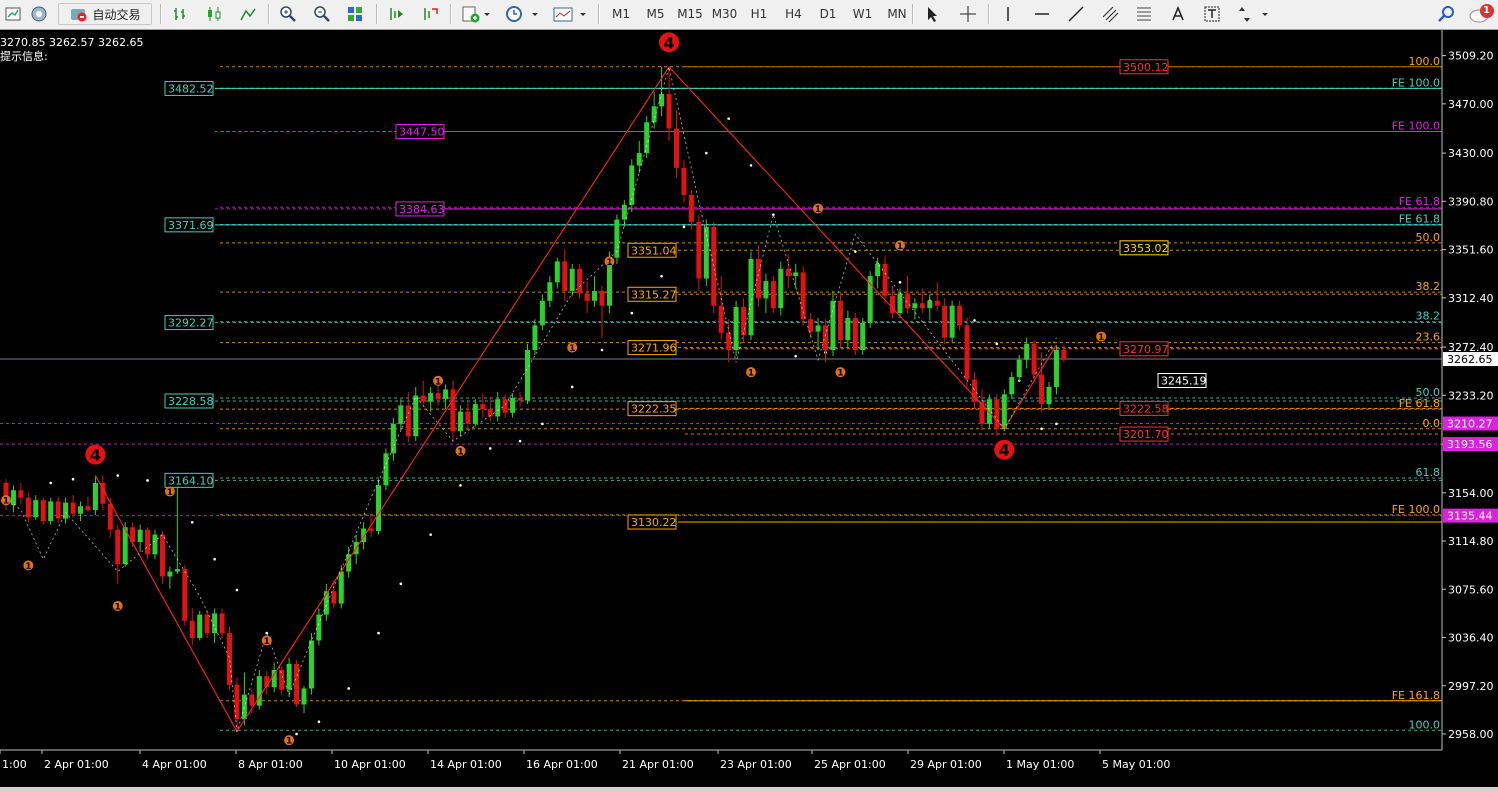 The height and width of the screenshot is (792, 1498). I want to click on timeframe-mn: MN, so click(897, 14).